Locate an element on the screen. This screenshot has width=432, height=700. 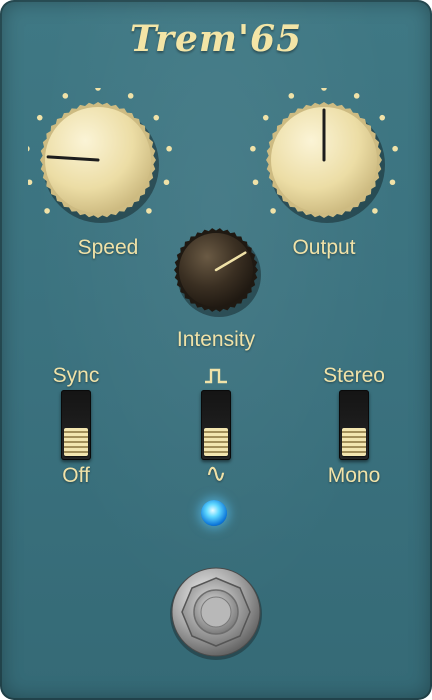
sync-switch is located at coordinates (76, 425).